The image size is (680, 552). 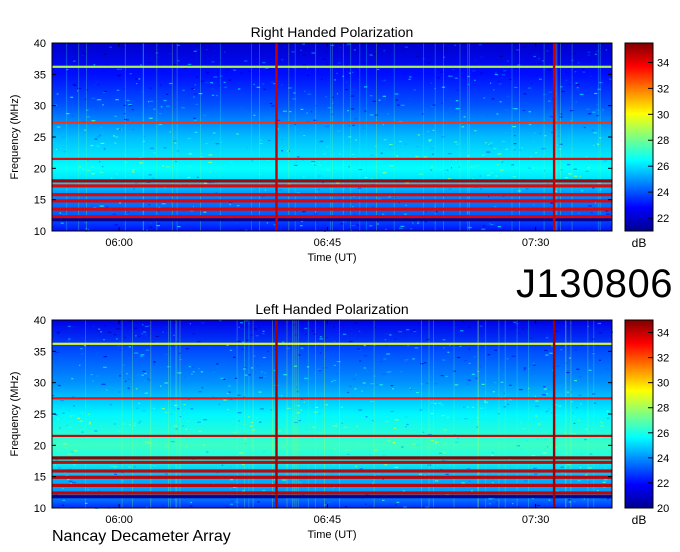 What do you see at coordinates (594, 284) in the screenshot?
I see `figure-id-label: J130806` at bounding box center [594, 284].